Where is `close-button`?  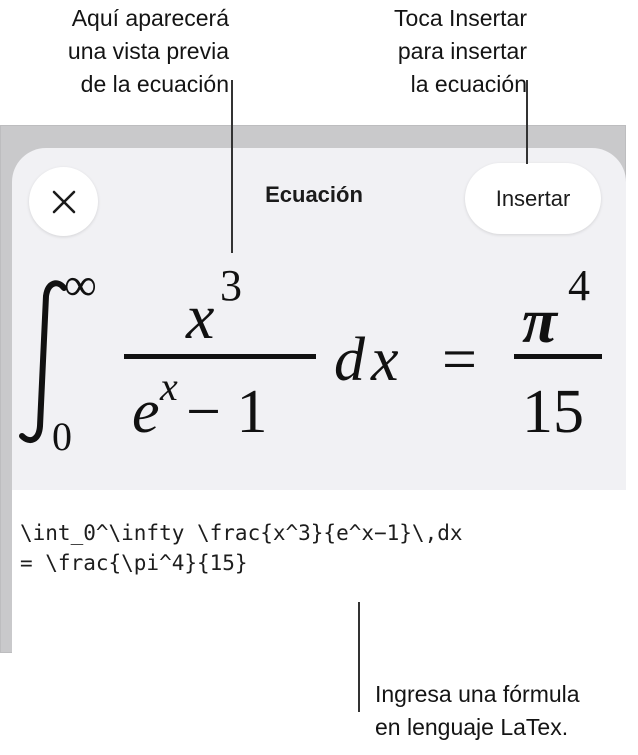
close-button is located at coordinates (63, 201).